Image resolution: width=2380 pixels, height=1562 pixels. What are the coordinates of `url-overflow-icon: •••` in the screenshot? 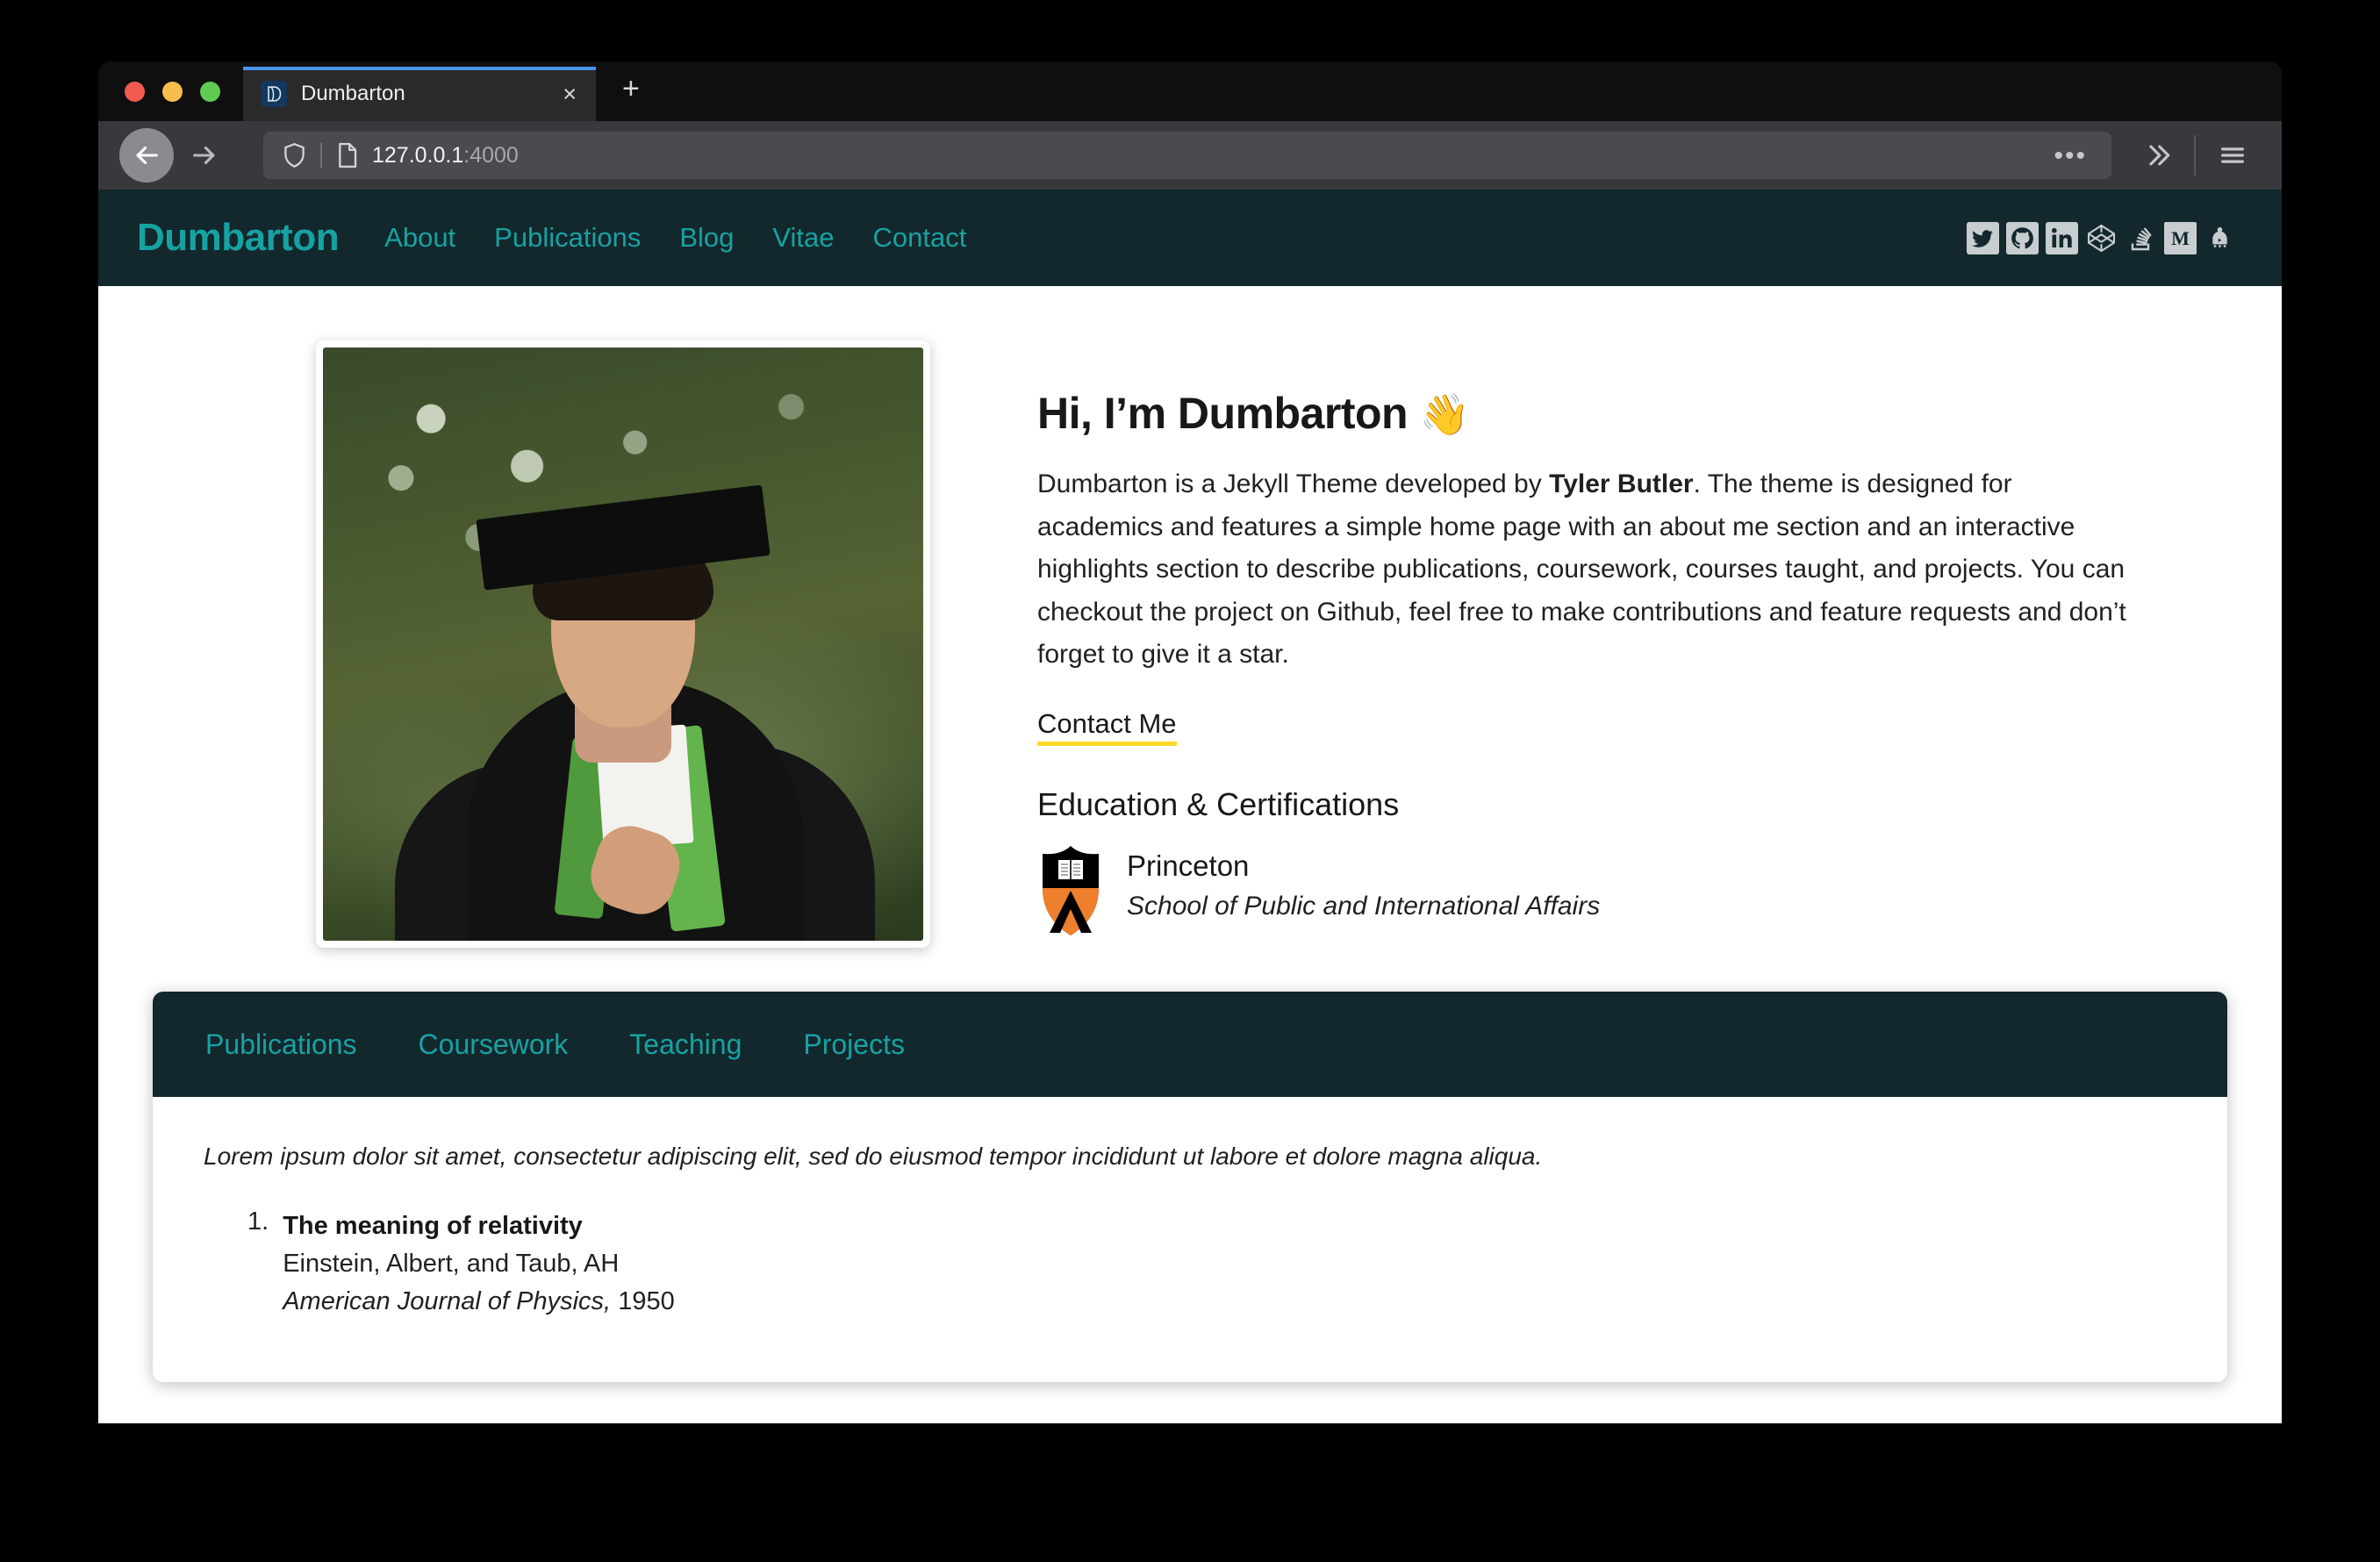 It's located at (2070, 155).